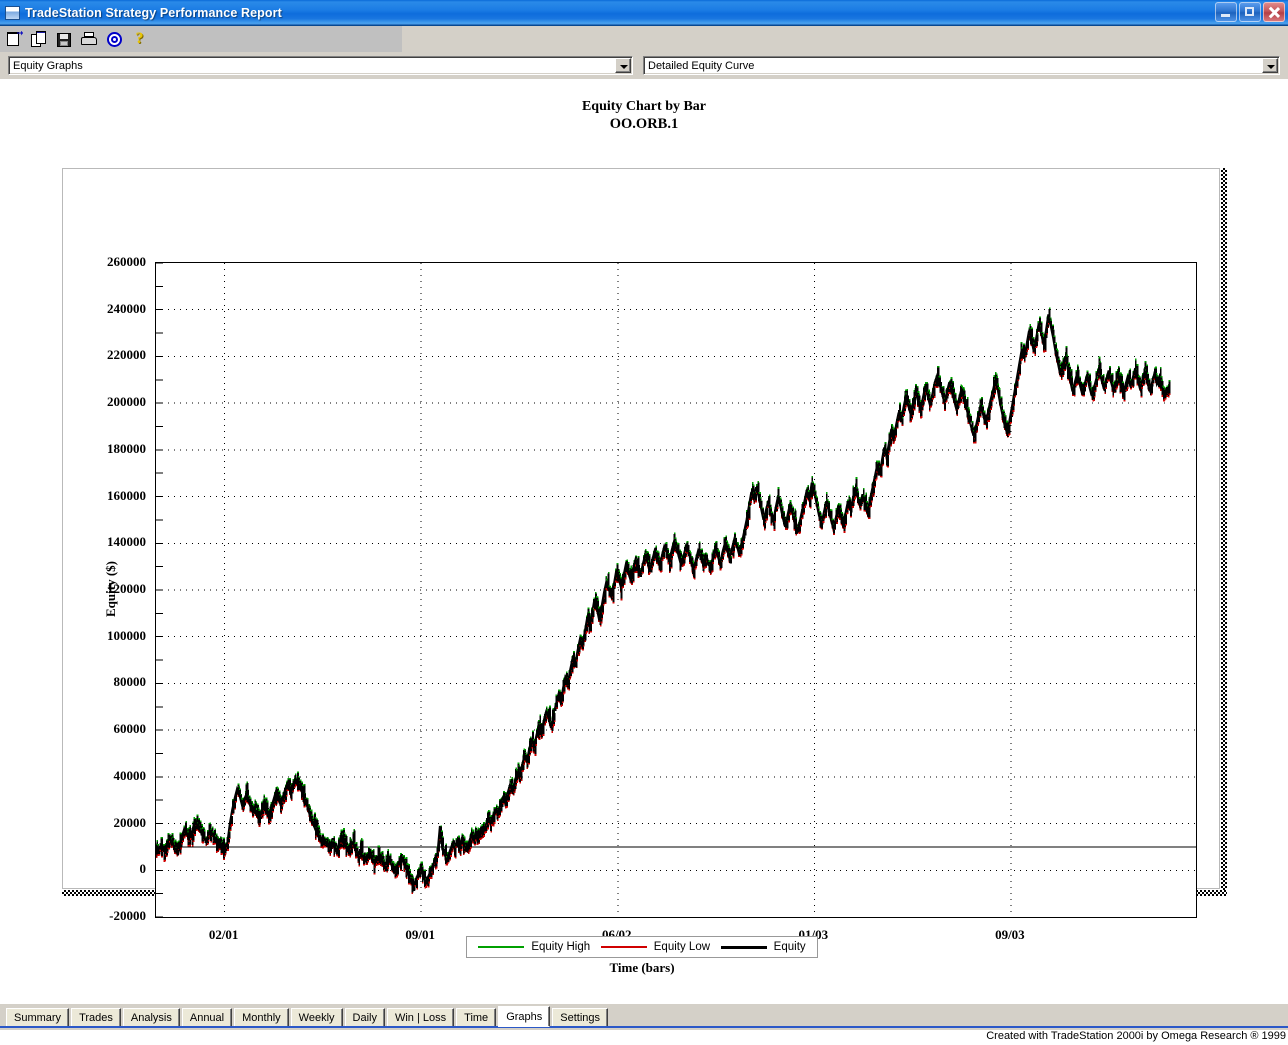  I want to click on close-button, so click(1274, 12).